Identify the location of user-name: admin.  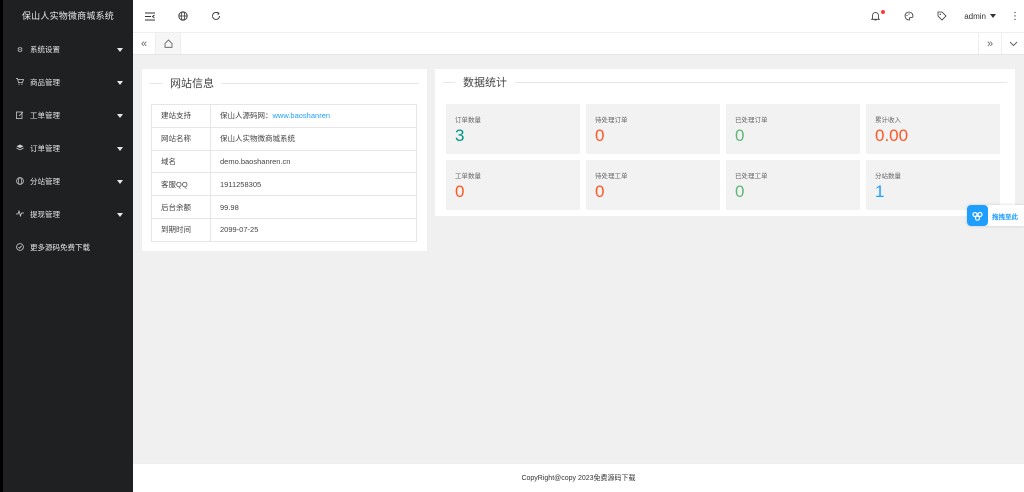
(975, 16).